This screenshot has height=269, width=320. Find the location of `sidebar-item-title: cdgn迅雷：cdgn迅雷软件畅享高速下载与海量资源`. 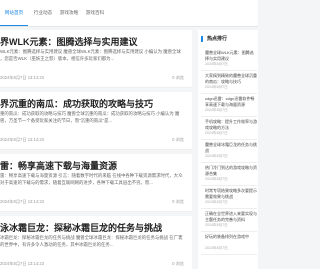

sidebar-item-title: cdgn迅雷：cdgn迅雷软件畅享高速下载与海量资源 is located at coordinates (231, 101).